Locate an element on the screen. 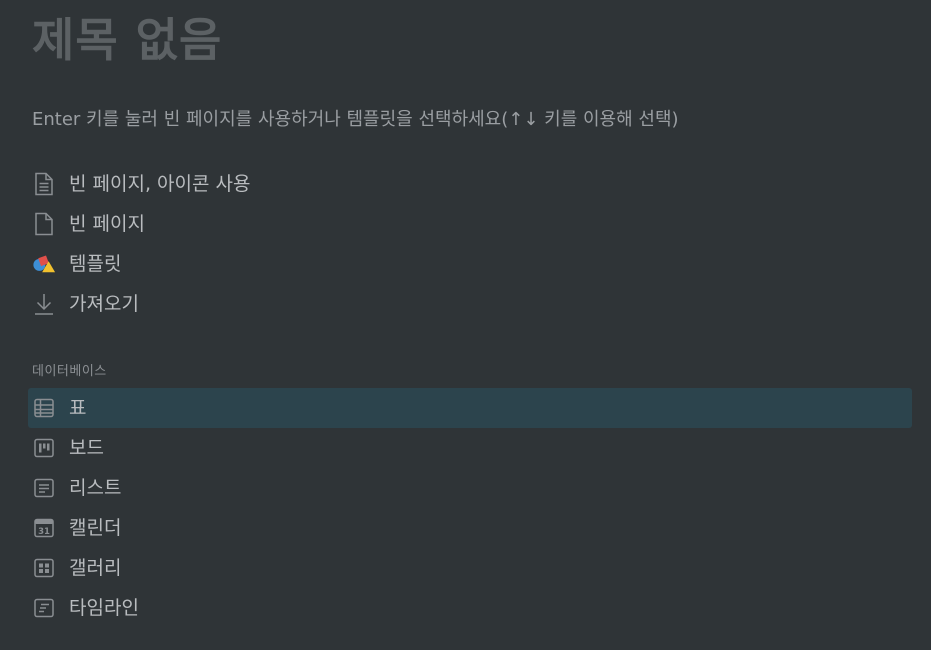  option-label: 가져오기 is located at coordinates (104, 304).